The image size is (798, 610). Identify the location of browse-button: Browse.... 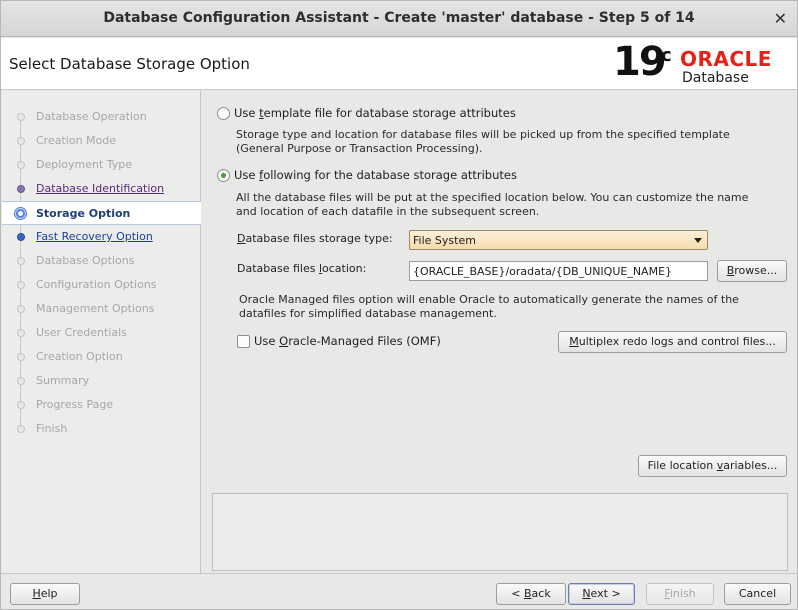
(752, 271).